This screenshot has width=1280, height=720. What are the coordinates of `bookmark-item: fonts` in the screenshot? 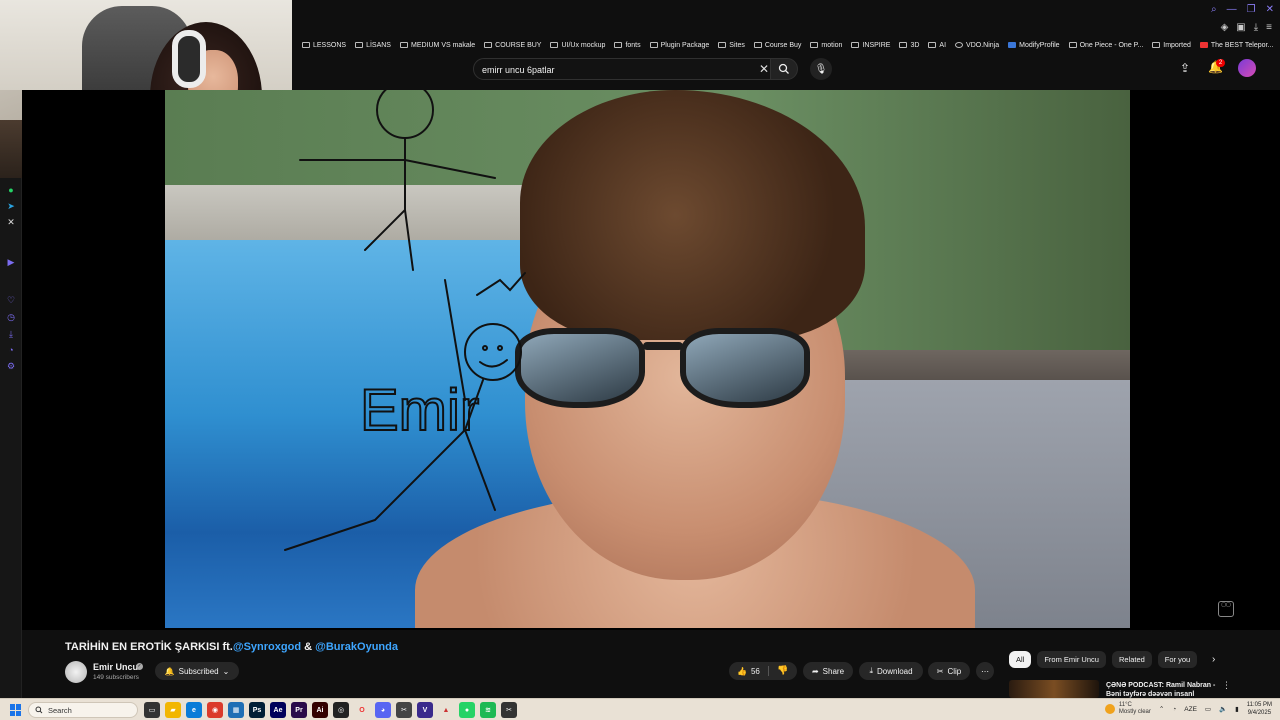 It's located at (627, 45).